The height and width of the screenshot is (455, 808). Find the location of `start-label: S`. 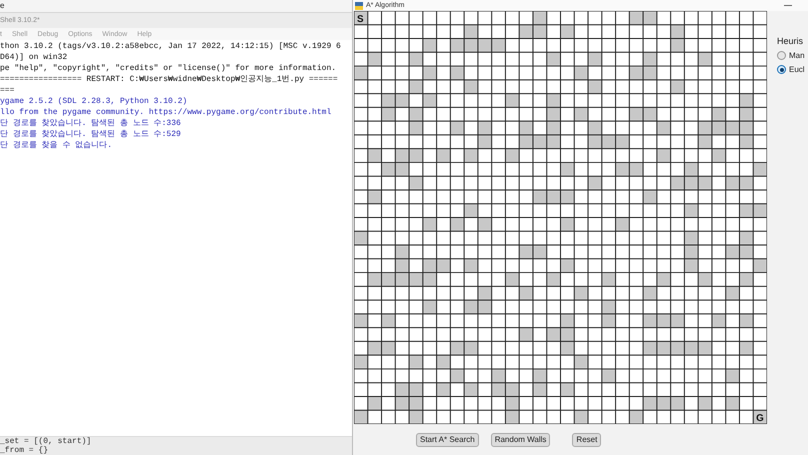

start-label: S is located at coordinates (360, 19).